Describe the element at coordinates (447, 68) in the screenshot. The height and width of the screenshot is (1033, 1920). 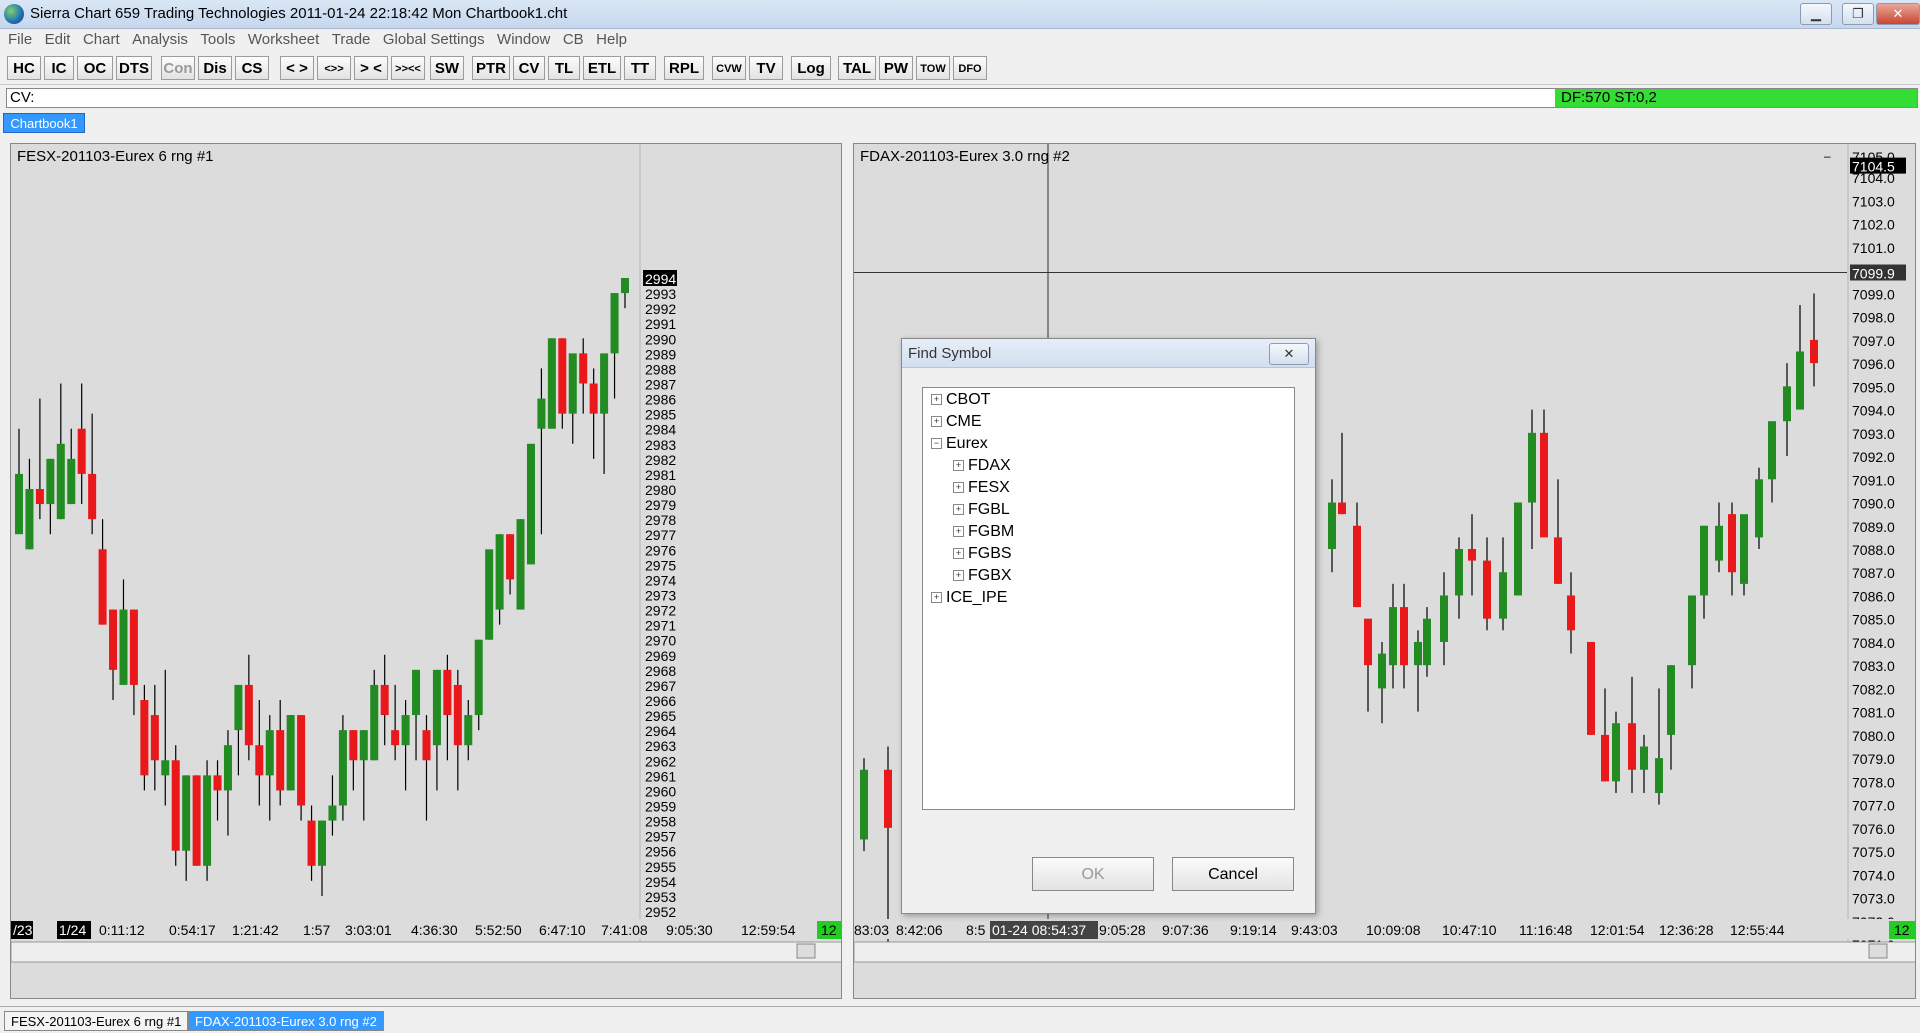
I see `tool-sw-button: SW` at that location.